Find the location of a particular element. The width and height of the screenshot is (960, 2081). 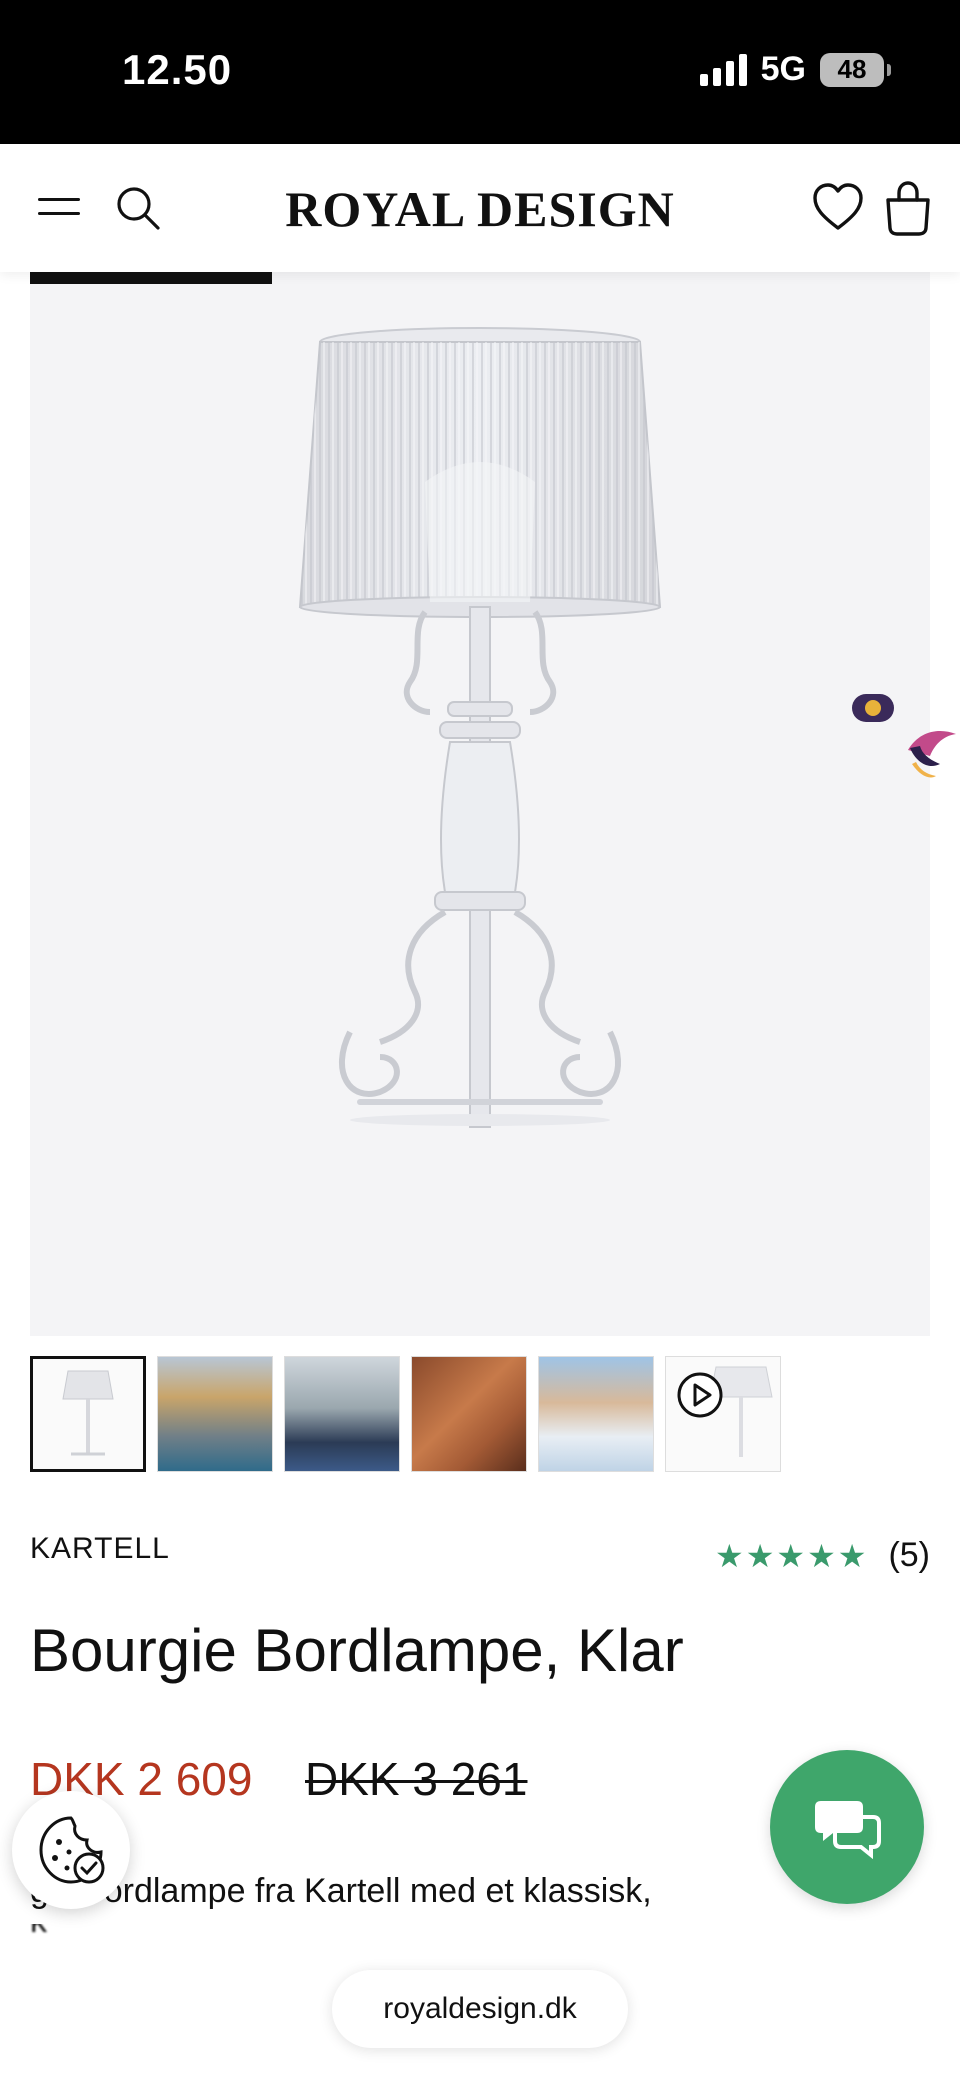

original-price: DKK 3 261 is located at coordinates (416, 1779).